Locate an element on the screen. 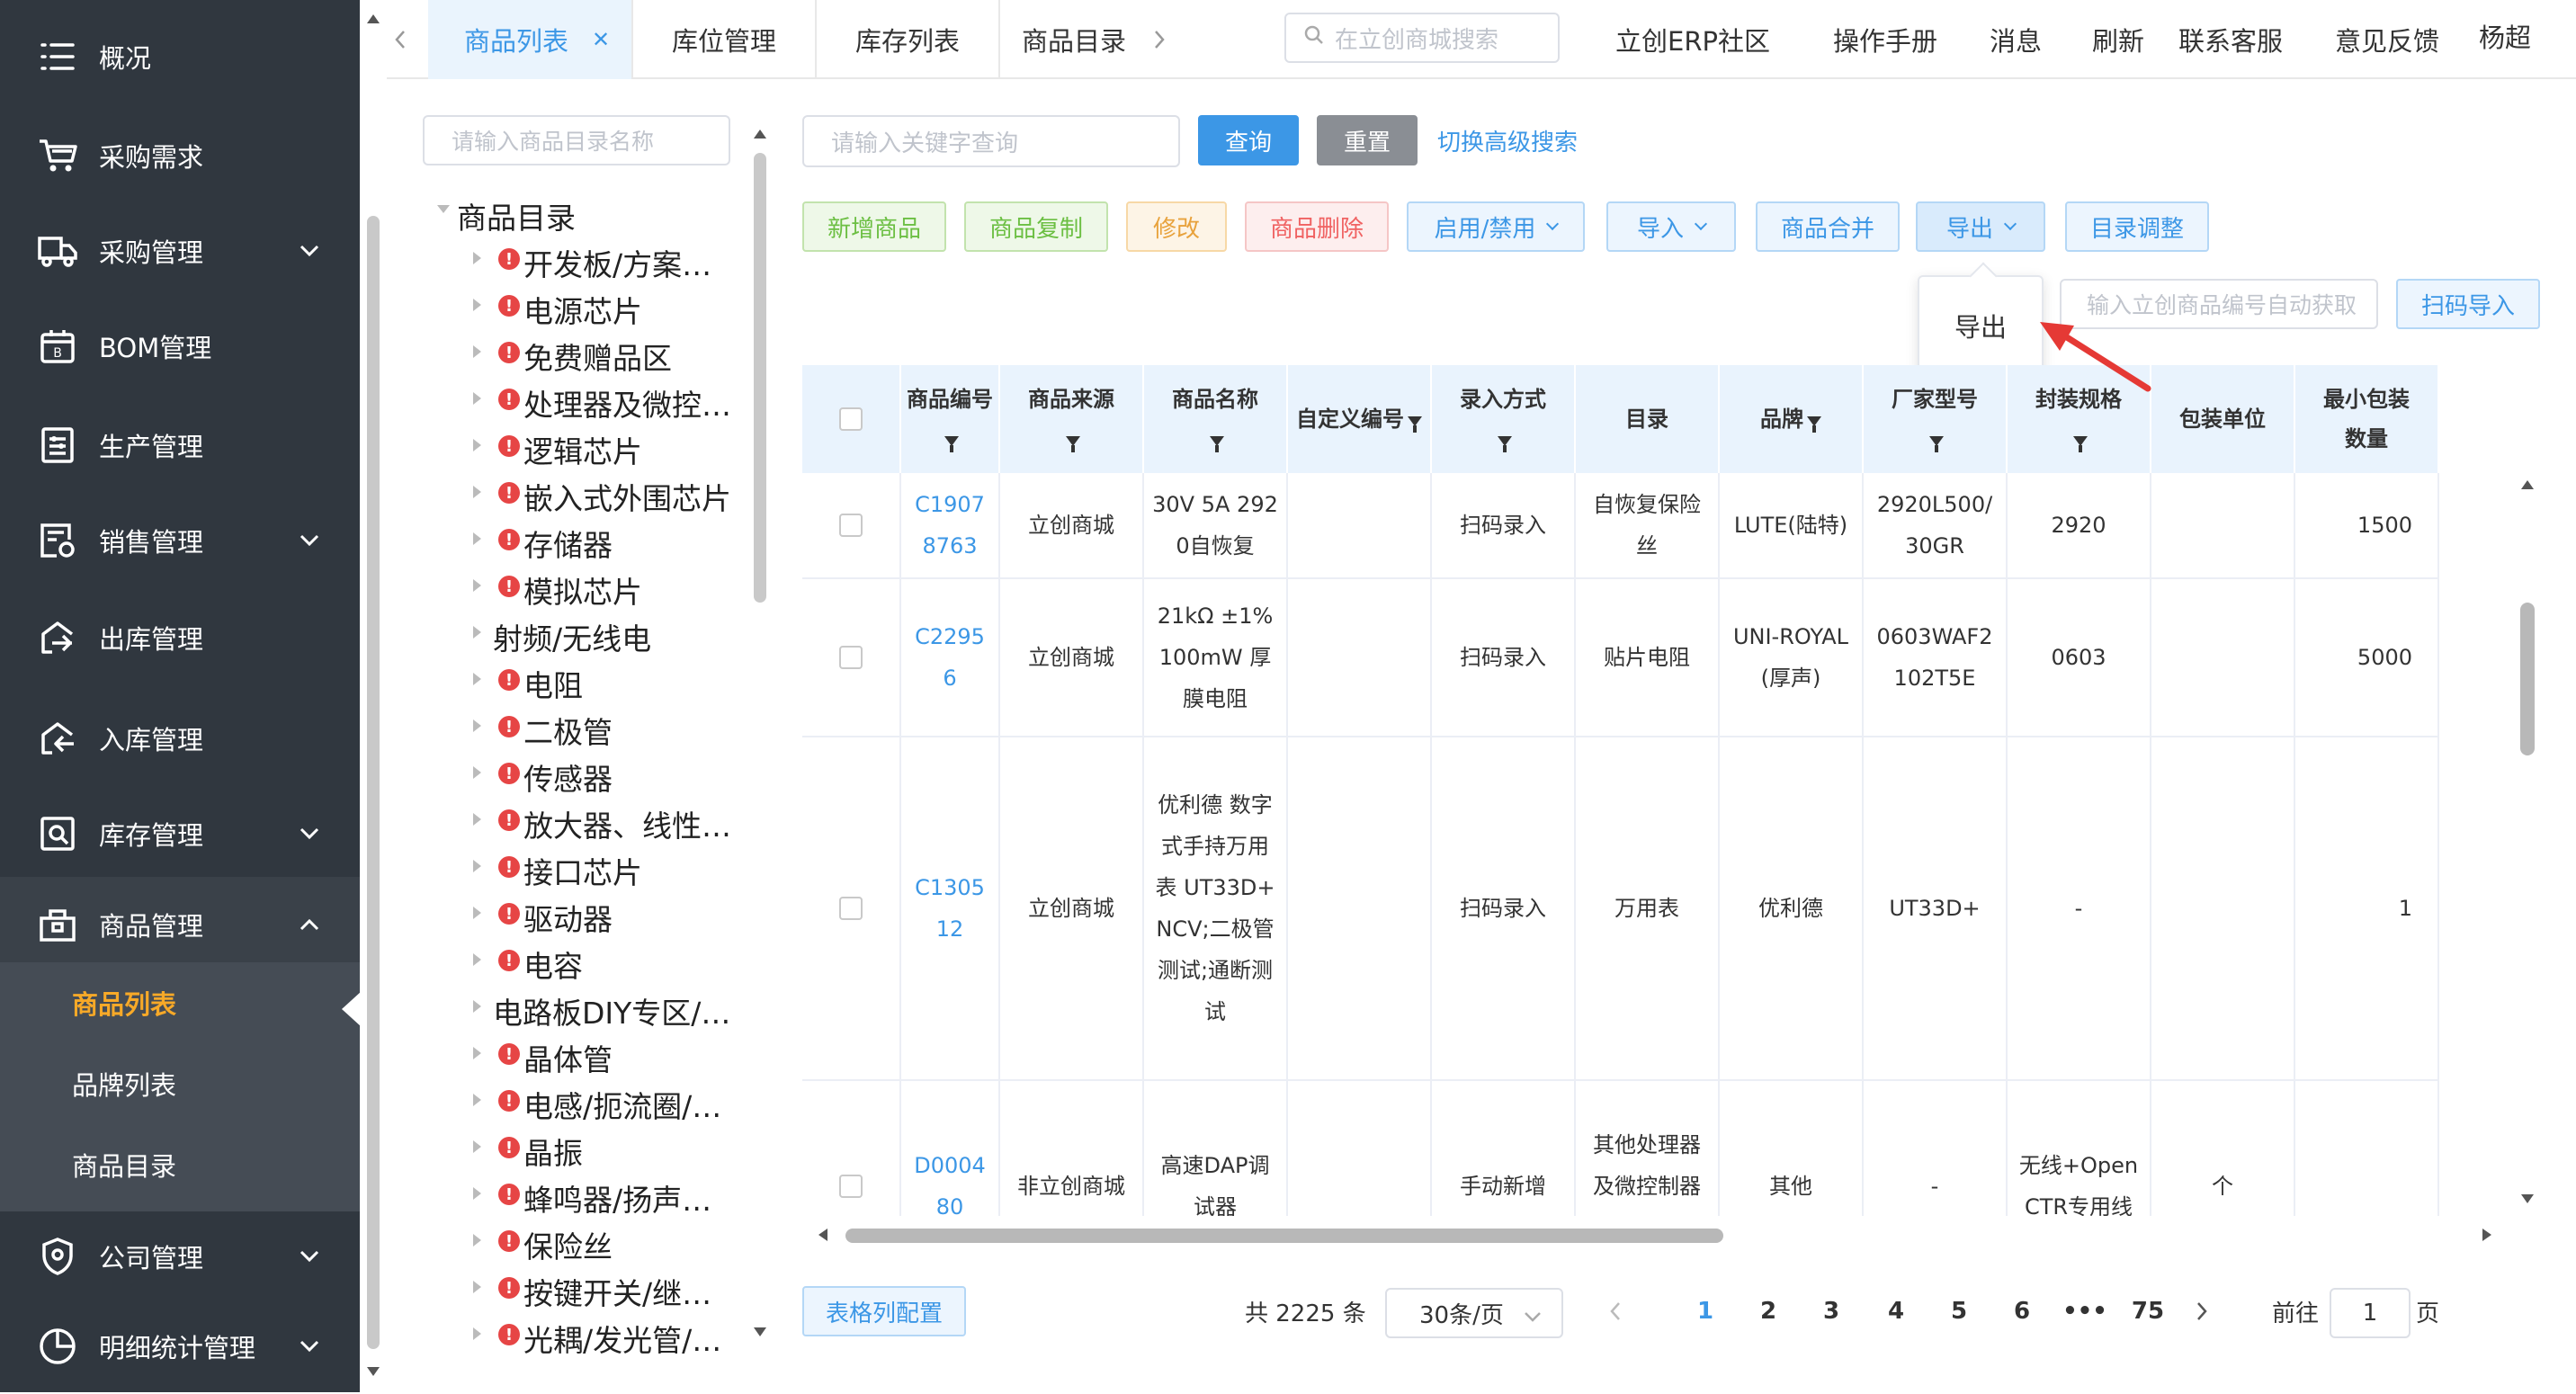  merge-goods-button: 商品合并 is located at coordinates (1828, 226).